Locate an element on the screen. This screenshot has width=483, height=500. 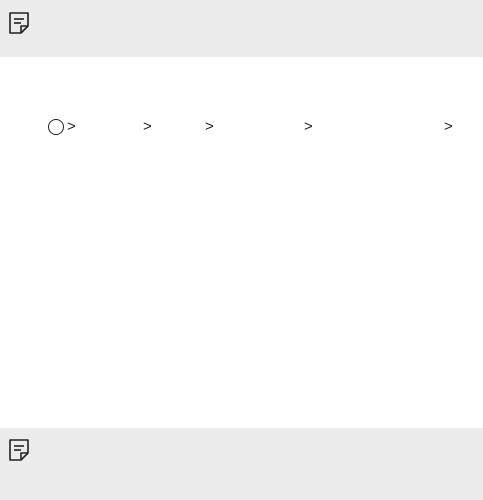
breadcrumb: > > > > > is located at coordinates (241, 129).